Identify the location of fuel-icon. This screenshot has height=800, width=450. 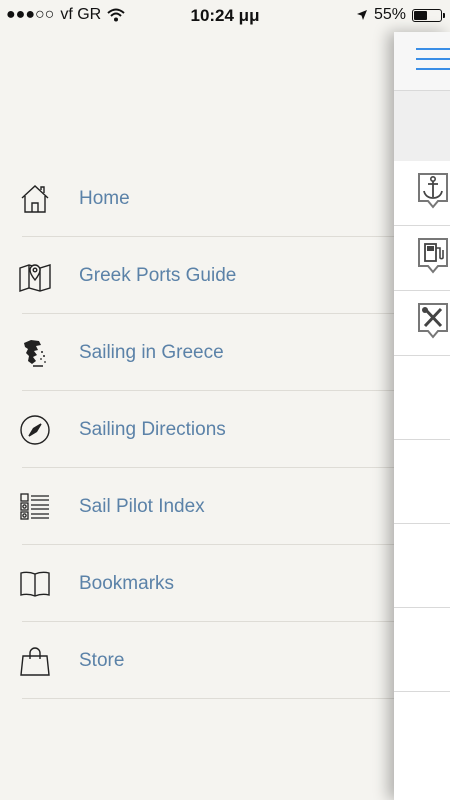
(433, 256).